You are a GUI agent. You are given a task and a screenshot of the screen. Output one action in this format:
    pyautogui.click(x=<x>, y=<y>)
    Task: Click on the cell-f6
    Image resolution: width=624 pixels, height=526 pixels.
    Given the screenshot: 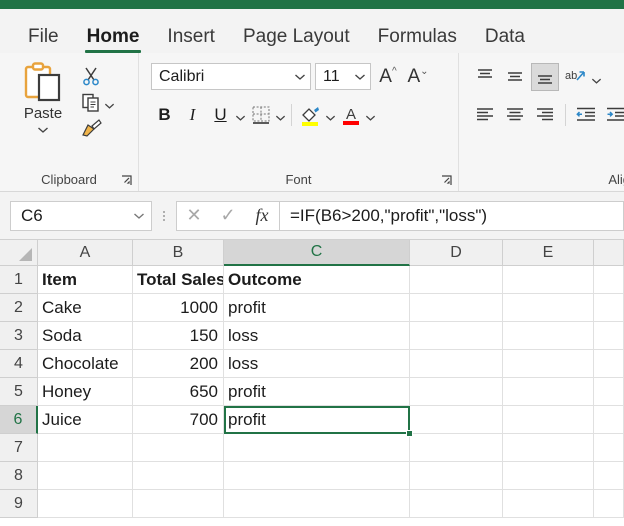 What is the action you would take?
    pyautogui.click(x=609, y=420)
    